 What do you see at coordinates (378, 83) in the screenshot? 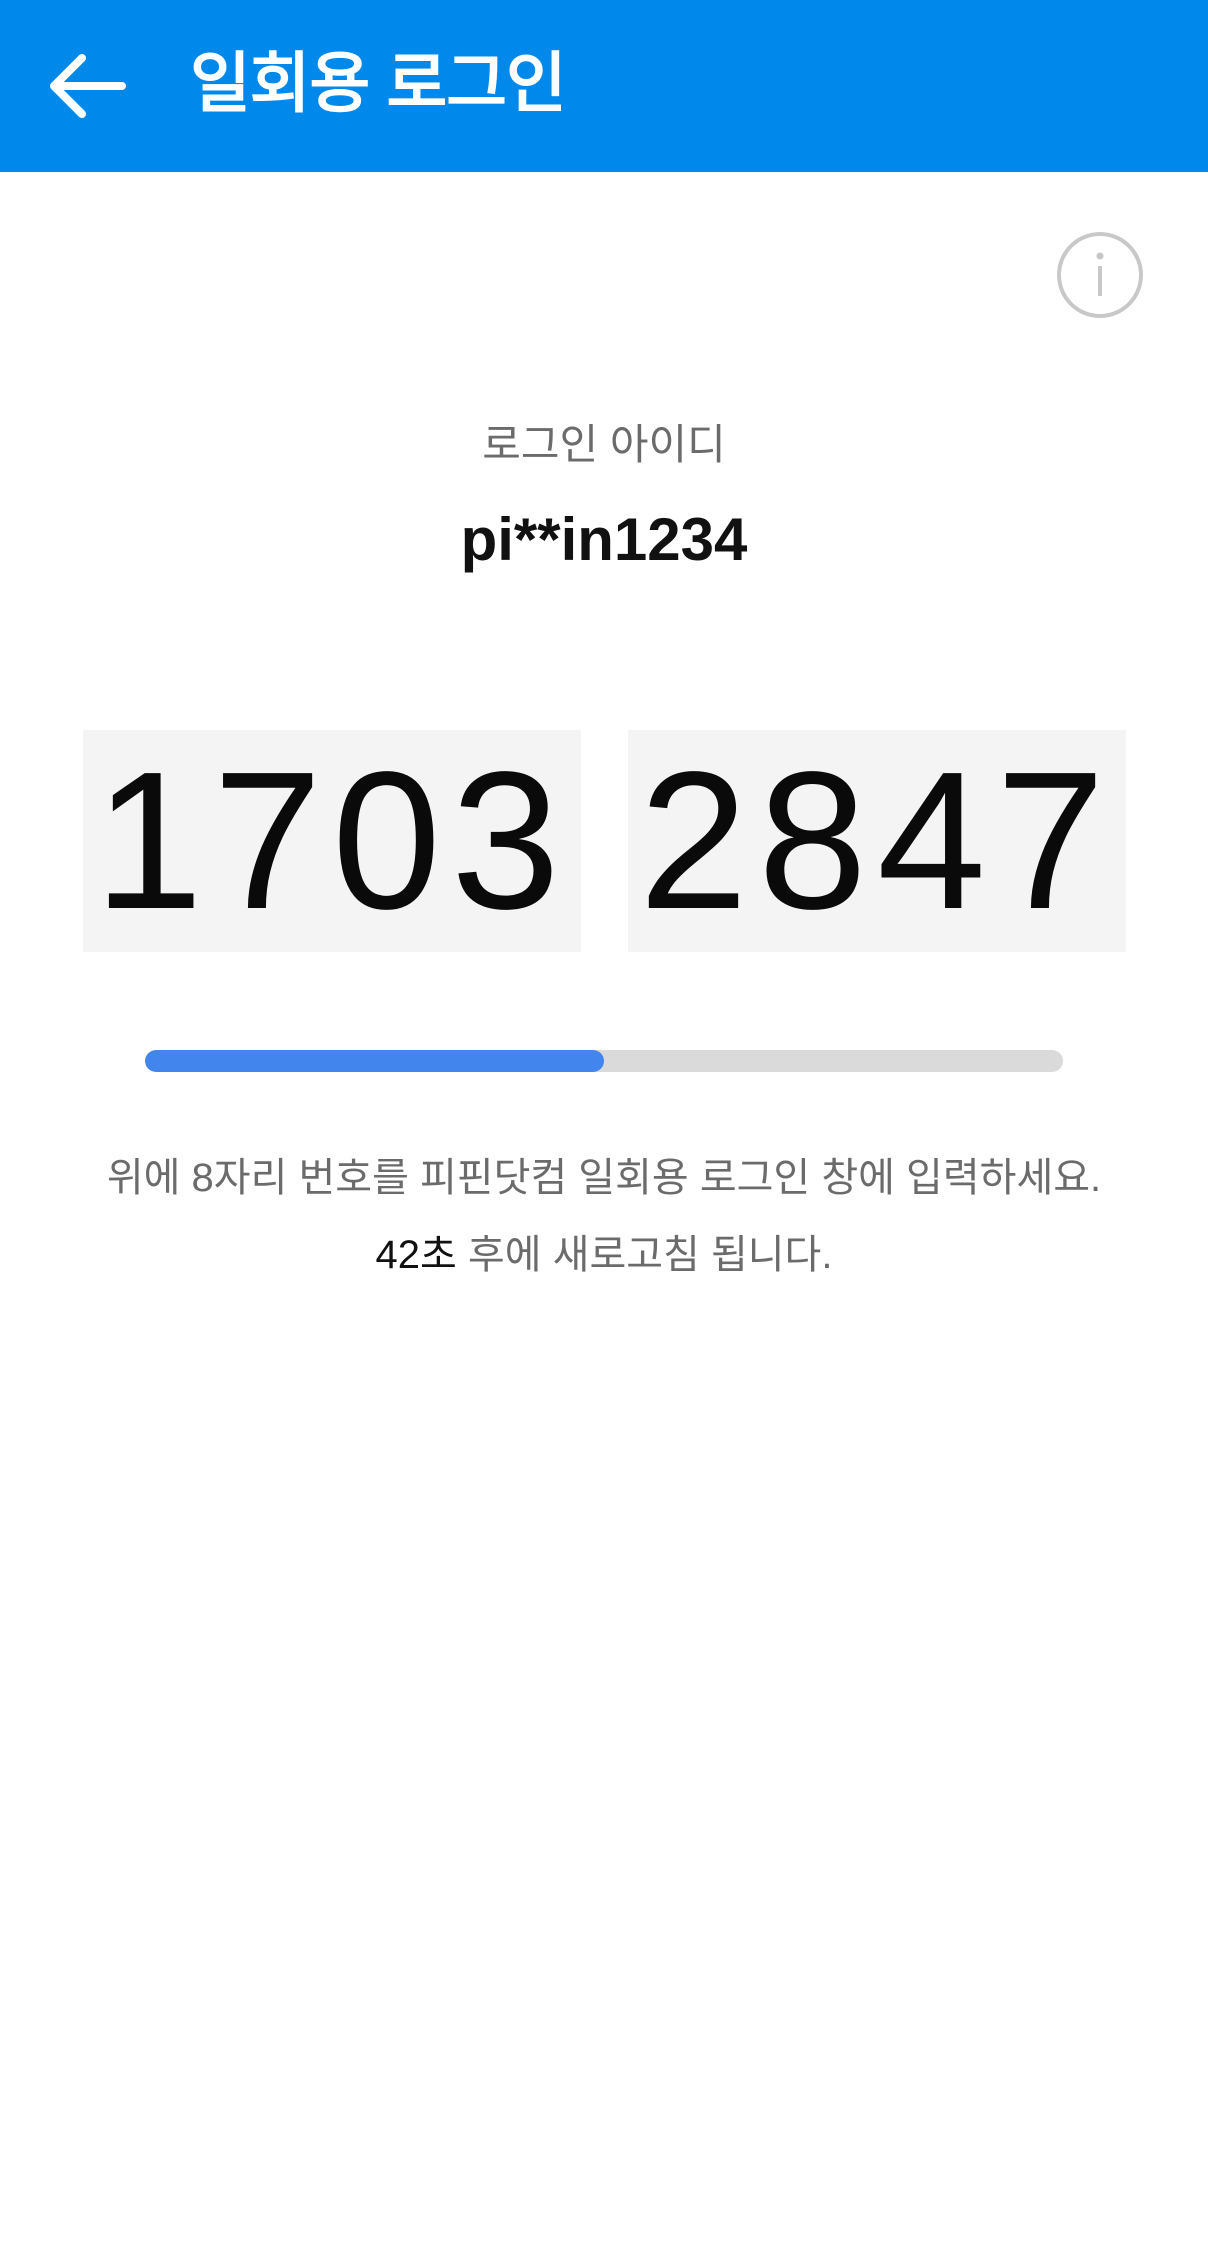
I see `page-title: 일회용 로그인` at bounding box center [378, 83].